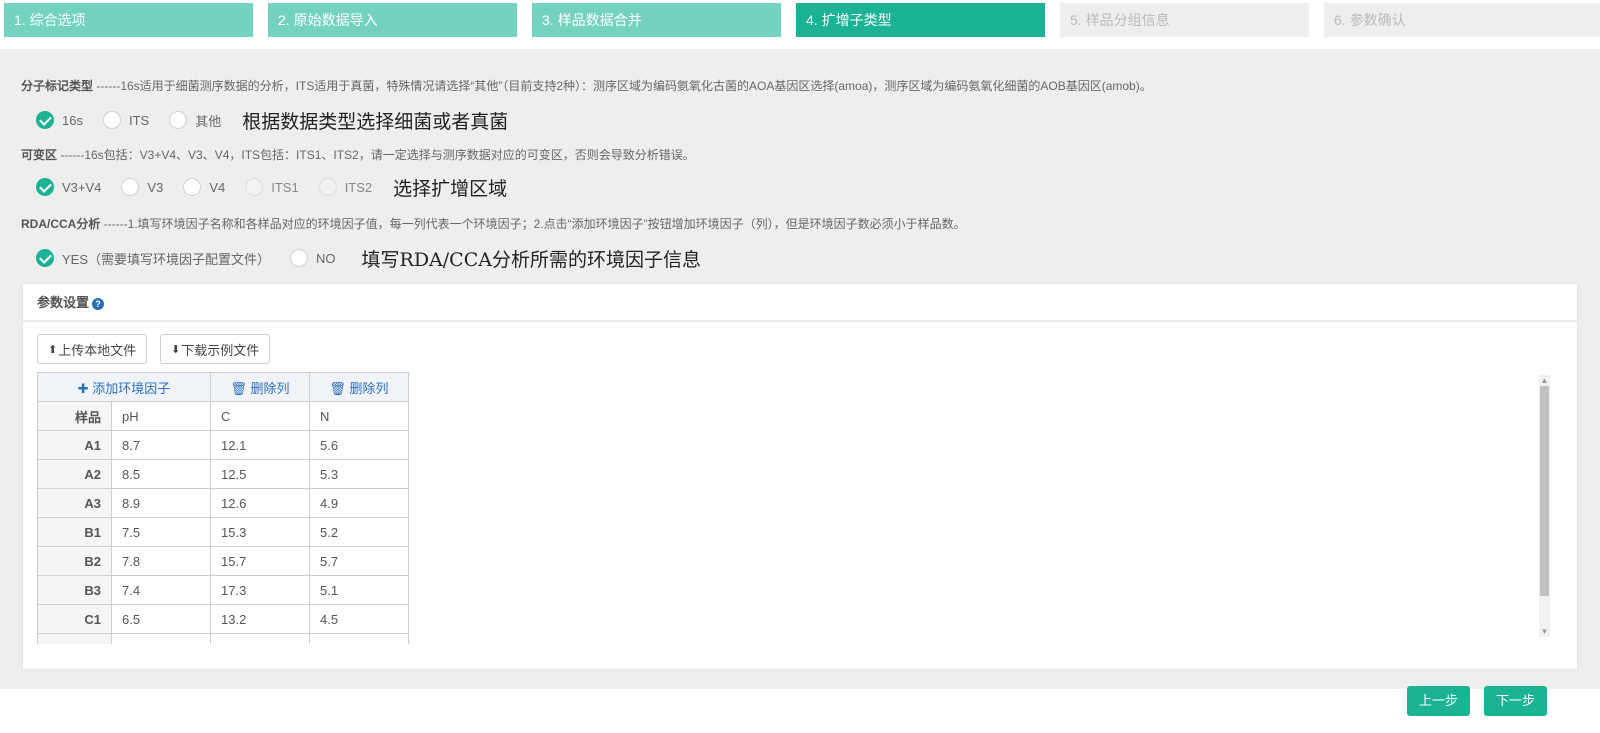  I want to click on marker-title: 分子标记类型, so click(57, 86).